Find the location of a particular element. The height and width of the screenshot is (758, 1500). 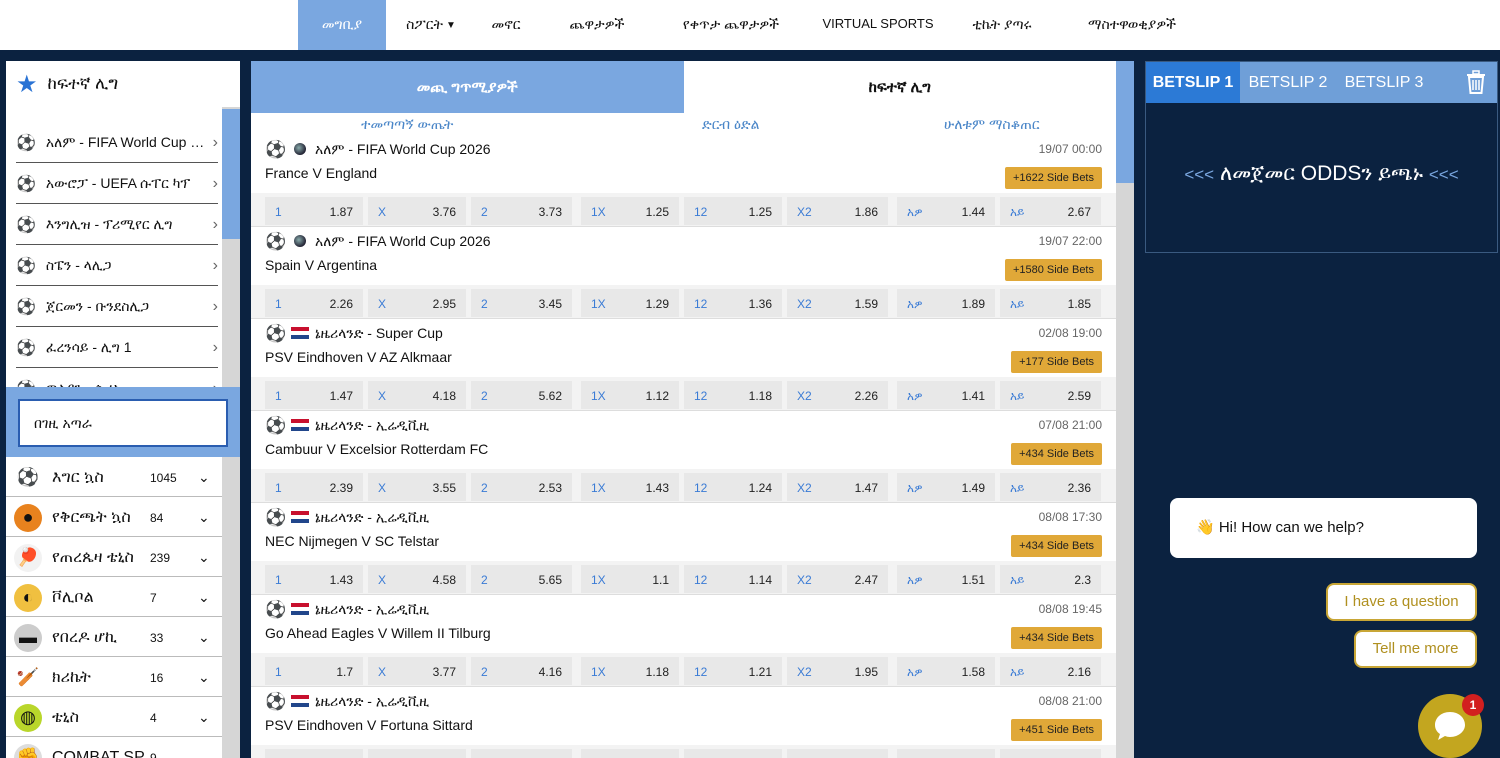

odds-button: አዎ 1.89 is located at coordinates (946, 303).